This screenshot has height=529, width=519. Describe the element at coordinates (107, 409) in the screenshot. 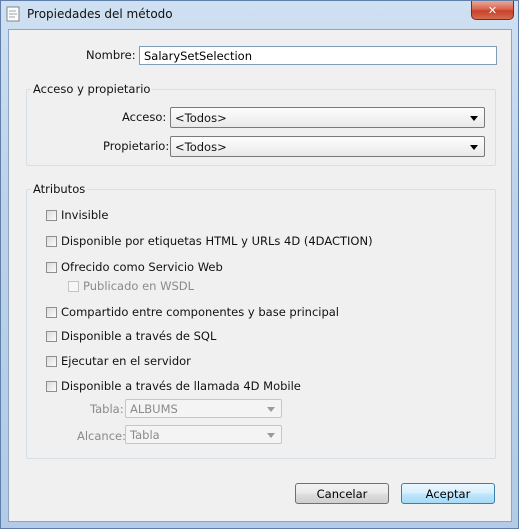

I see `table-label: Tabla:` at that location.